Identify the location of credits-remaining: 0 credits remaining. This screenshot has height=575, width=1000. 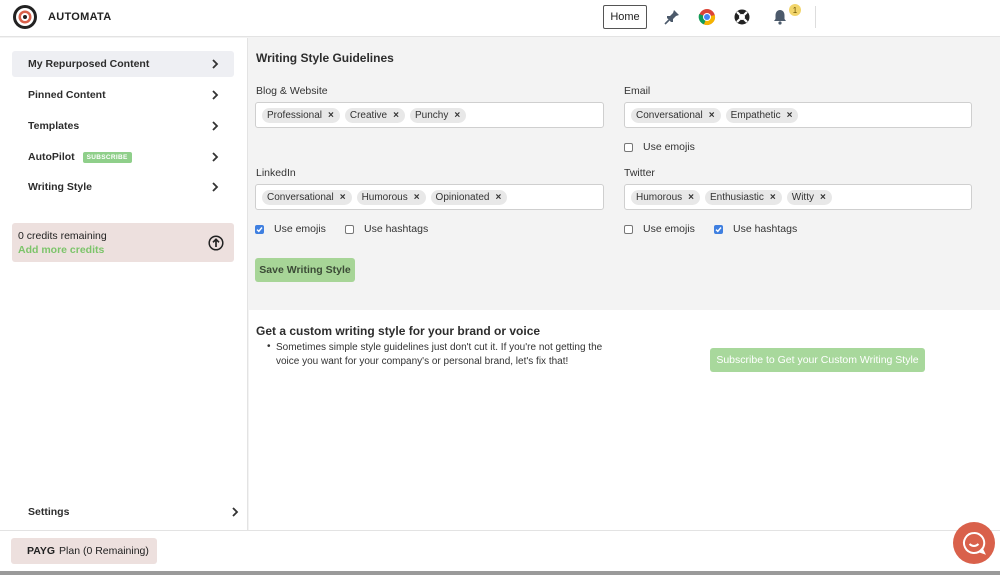
(62, 236).